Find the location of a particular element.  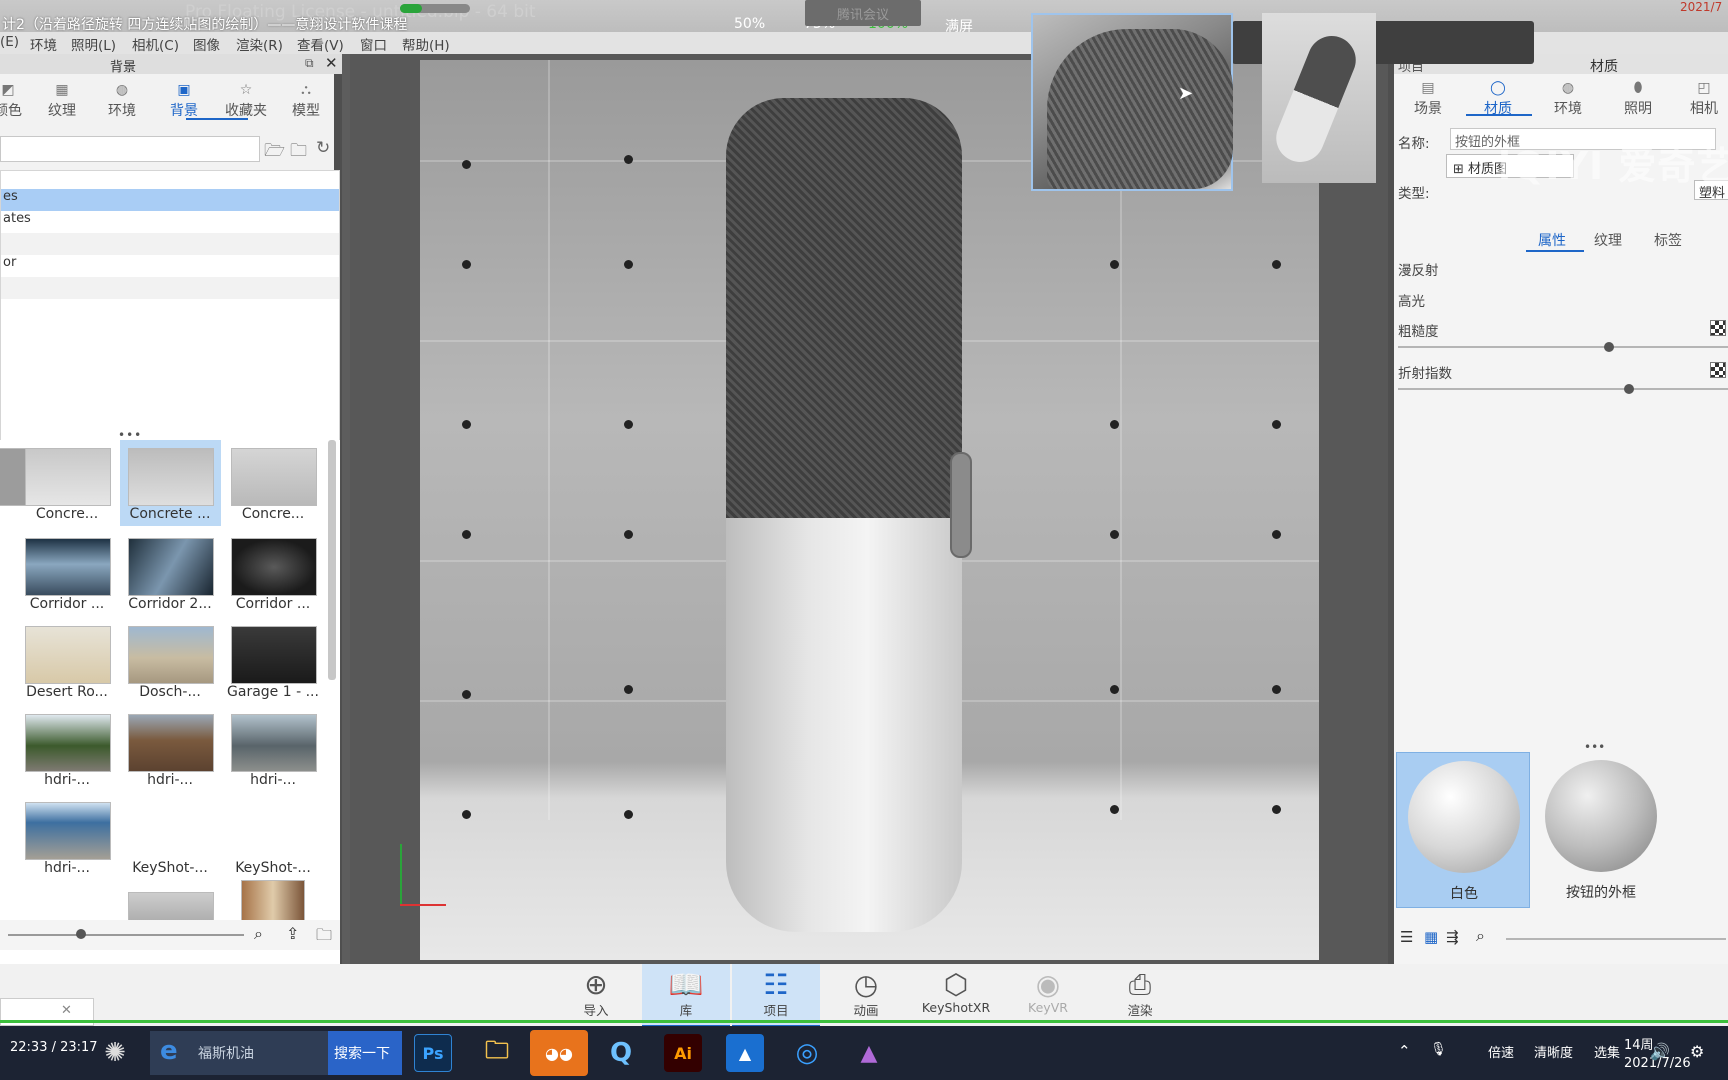

tab-color: ◩ 颜色 is located at coordinates (18, 101).